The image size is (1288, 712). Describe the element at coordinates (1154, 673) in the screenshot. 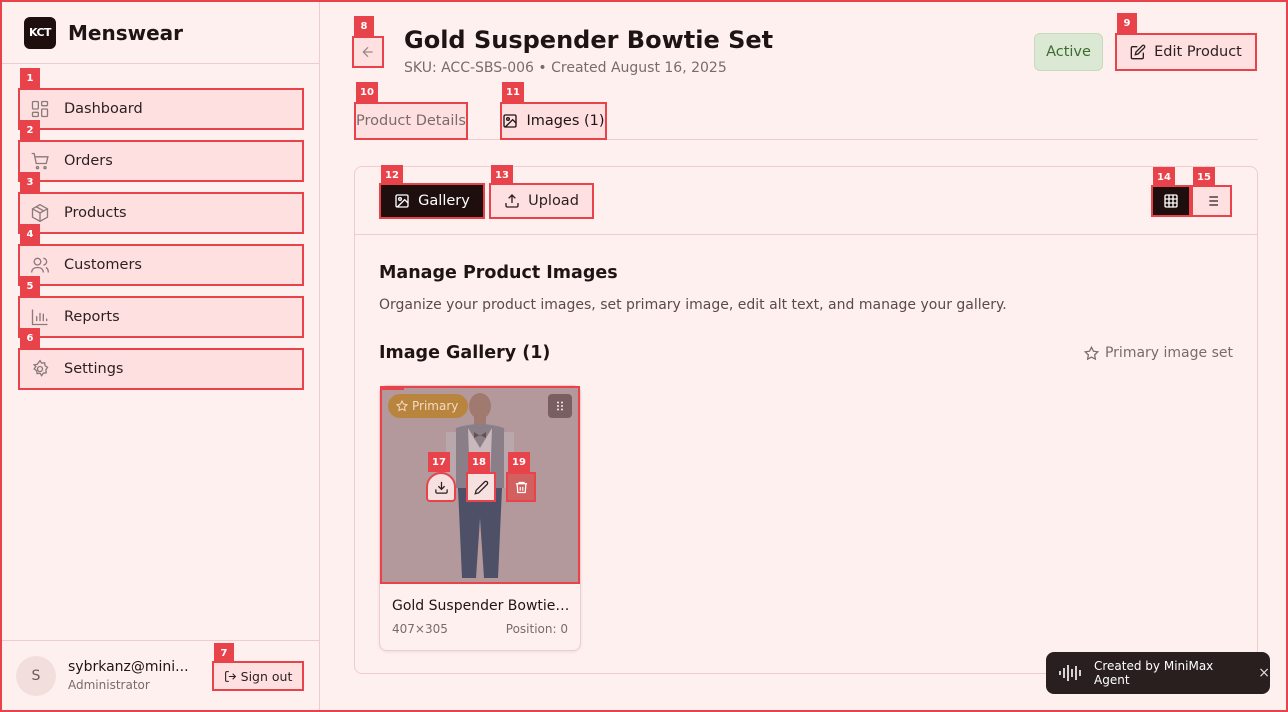

I see `toast-text: Created by MiniMax Agent` at that location.